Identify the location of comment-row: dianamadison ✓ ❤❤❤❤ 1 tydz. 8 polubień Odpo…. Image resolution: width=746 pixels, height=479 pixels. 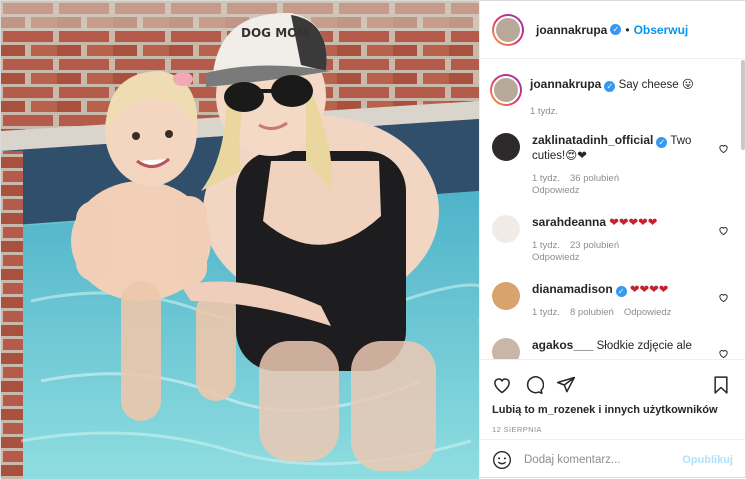
(610, 300).